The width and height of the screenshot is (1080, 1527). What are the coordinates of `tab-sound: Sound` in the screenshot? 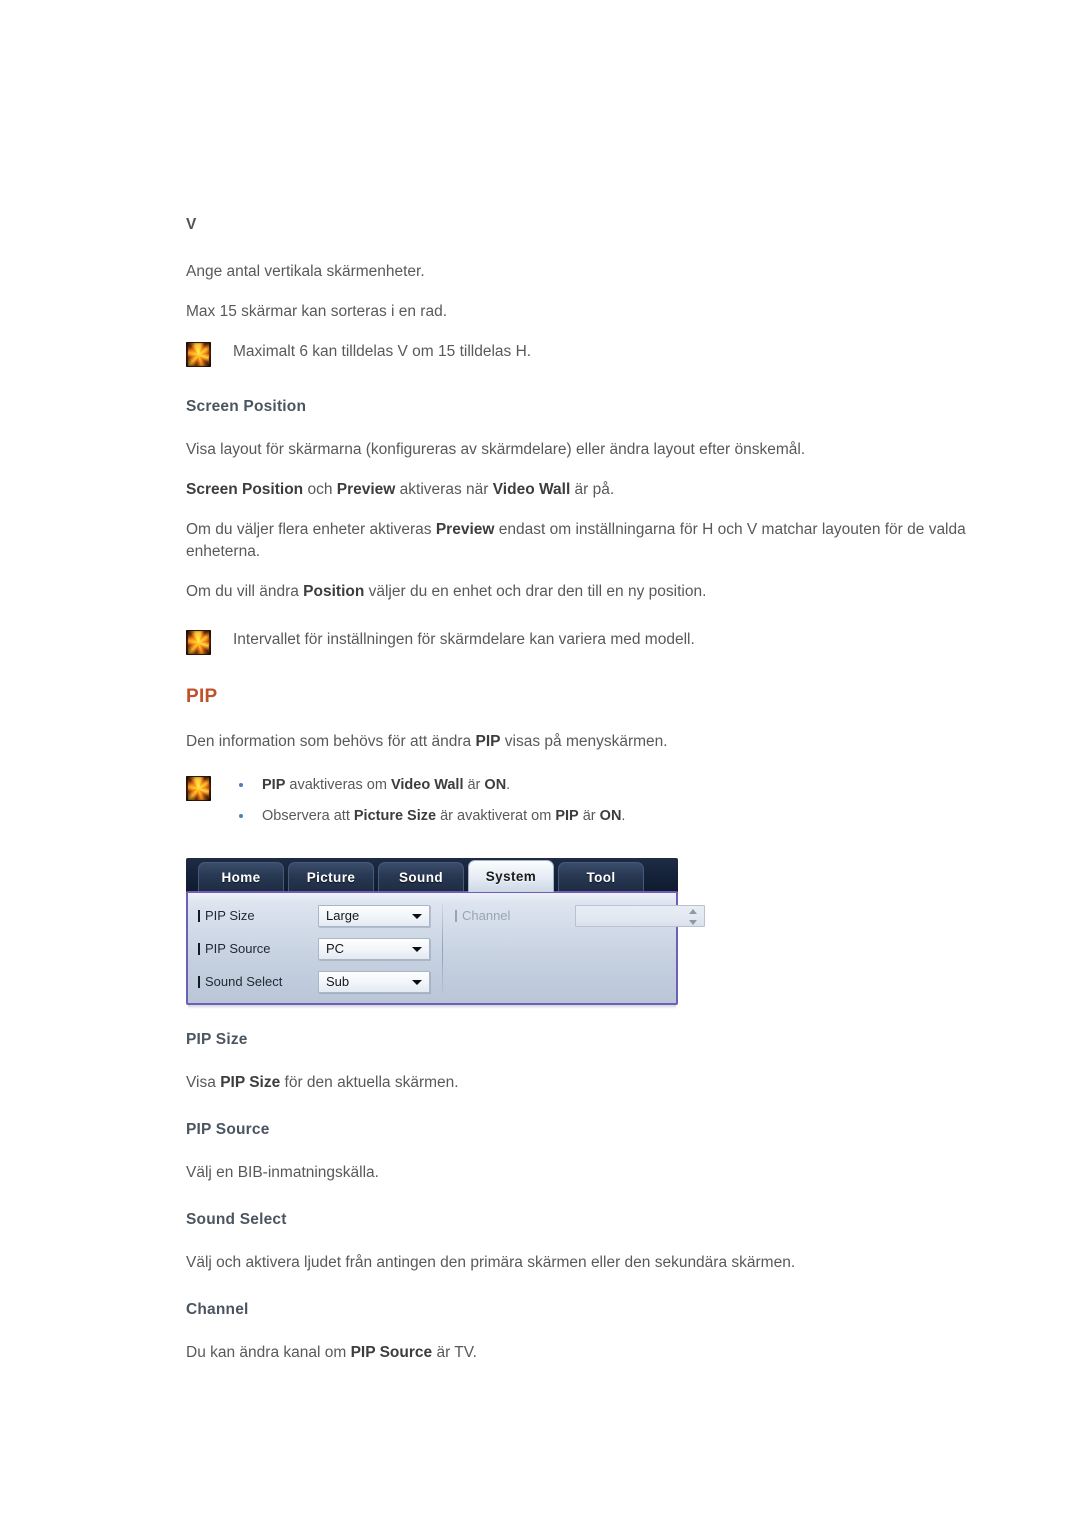 It's located at (421, 877).